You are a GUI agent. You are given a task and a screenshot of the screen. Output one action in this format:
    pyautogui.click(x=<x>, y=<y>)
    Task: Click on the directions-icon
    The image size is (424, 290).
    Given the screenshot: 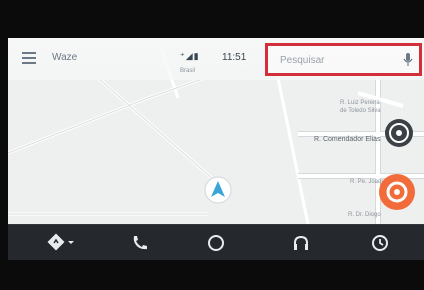 What is the action you would take?
    pyautogui.click(x=61, y=243)
    